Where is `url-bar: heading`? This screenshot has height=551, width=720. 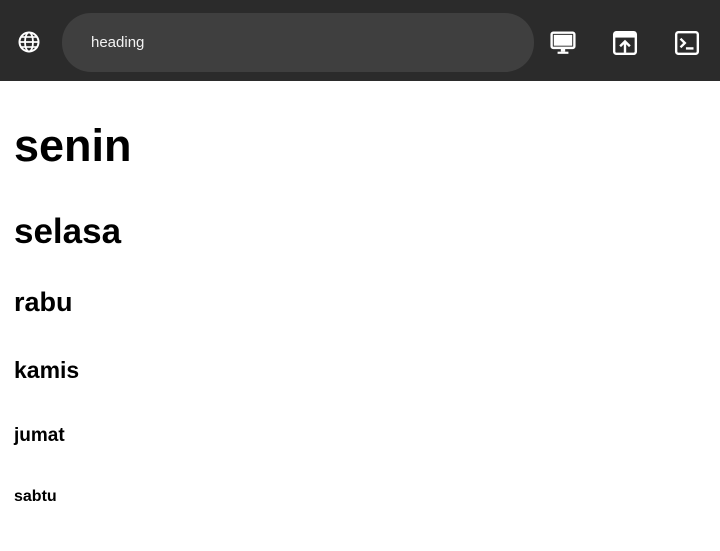 url-bar: heading is located at coordinates (298, 42).